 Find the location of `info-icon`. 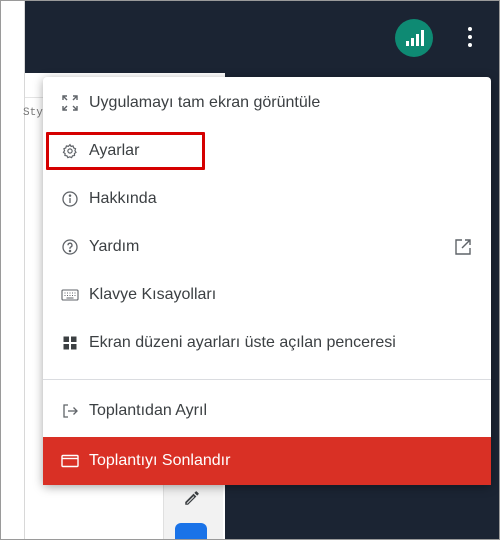

info-icon is located at coordinates (70, 199).